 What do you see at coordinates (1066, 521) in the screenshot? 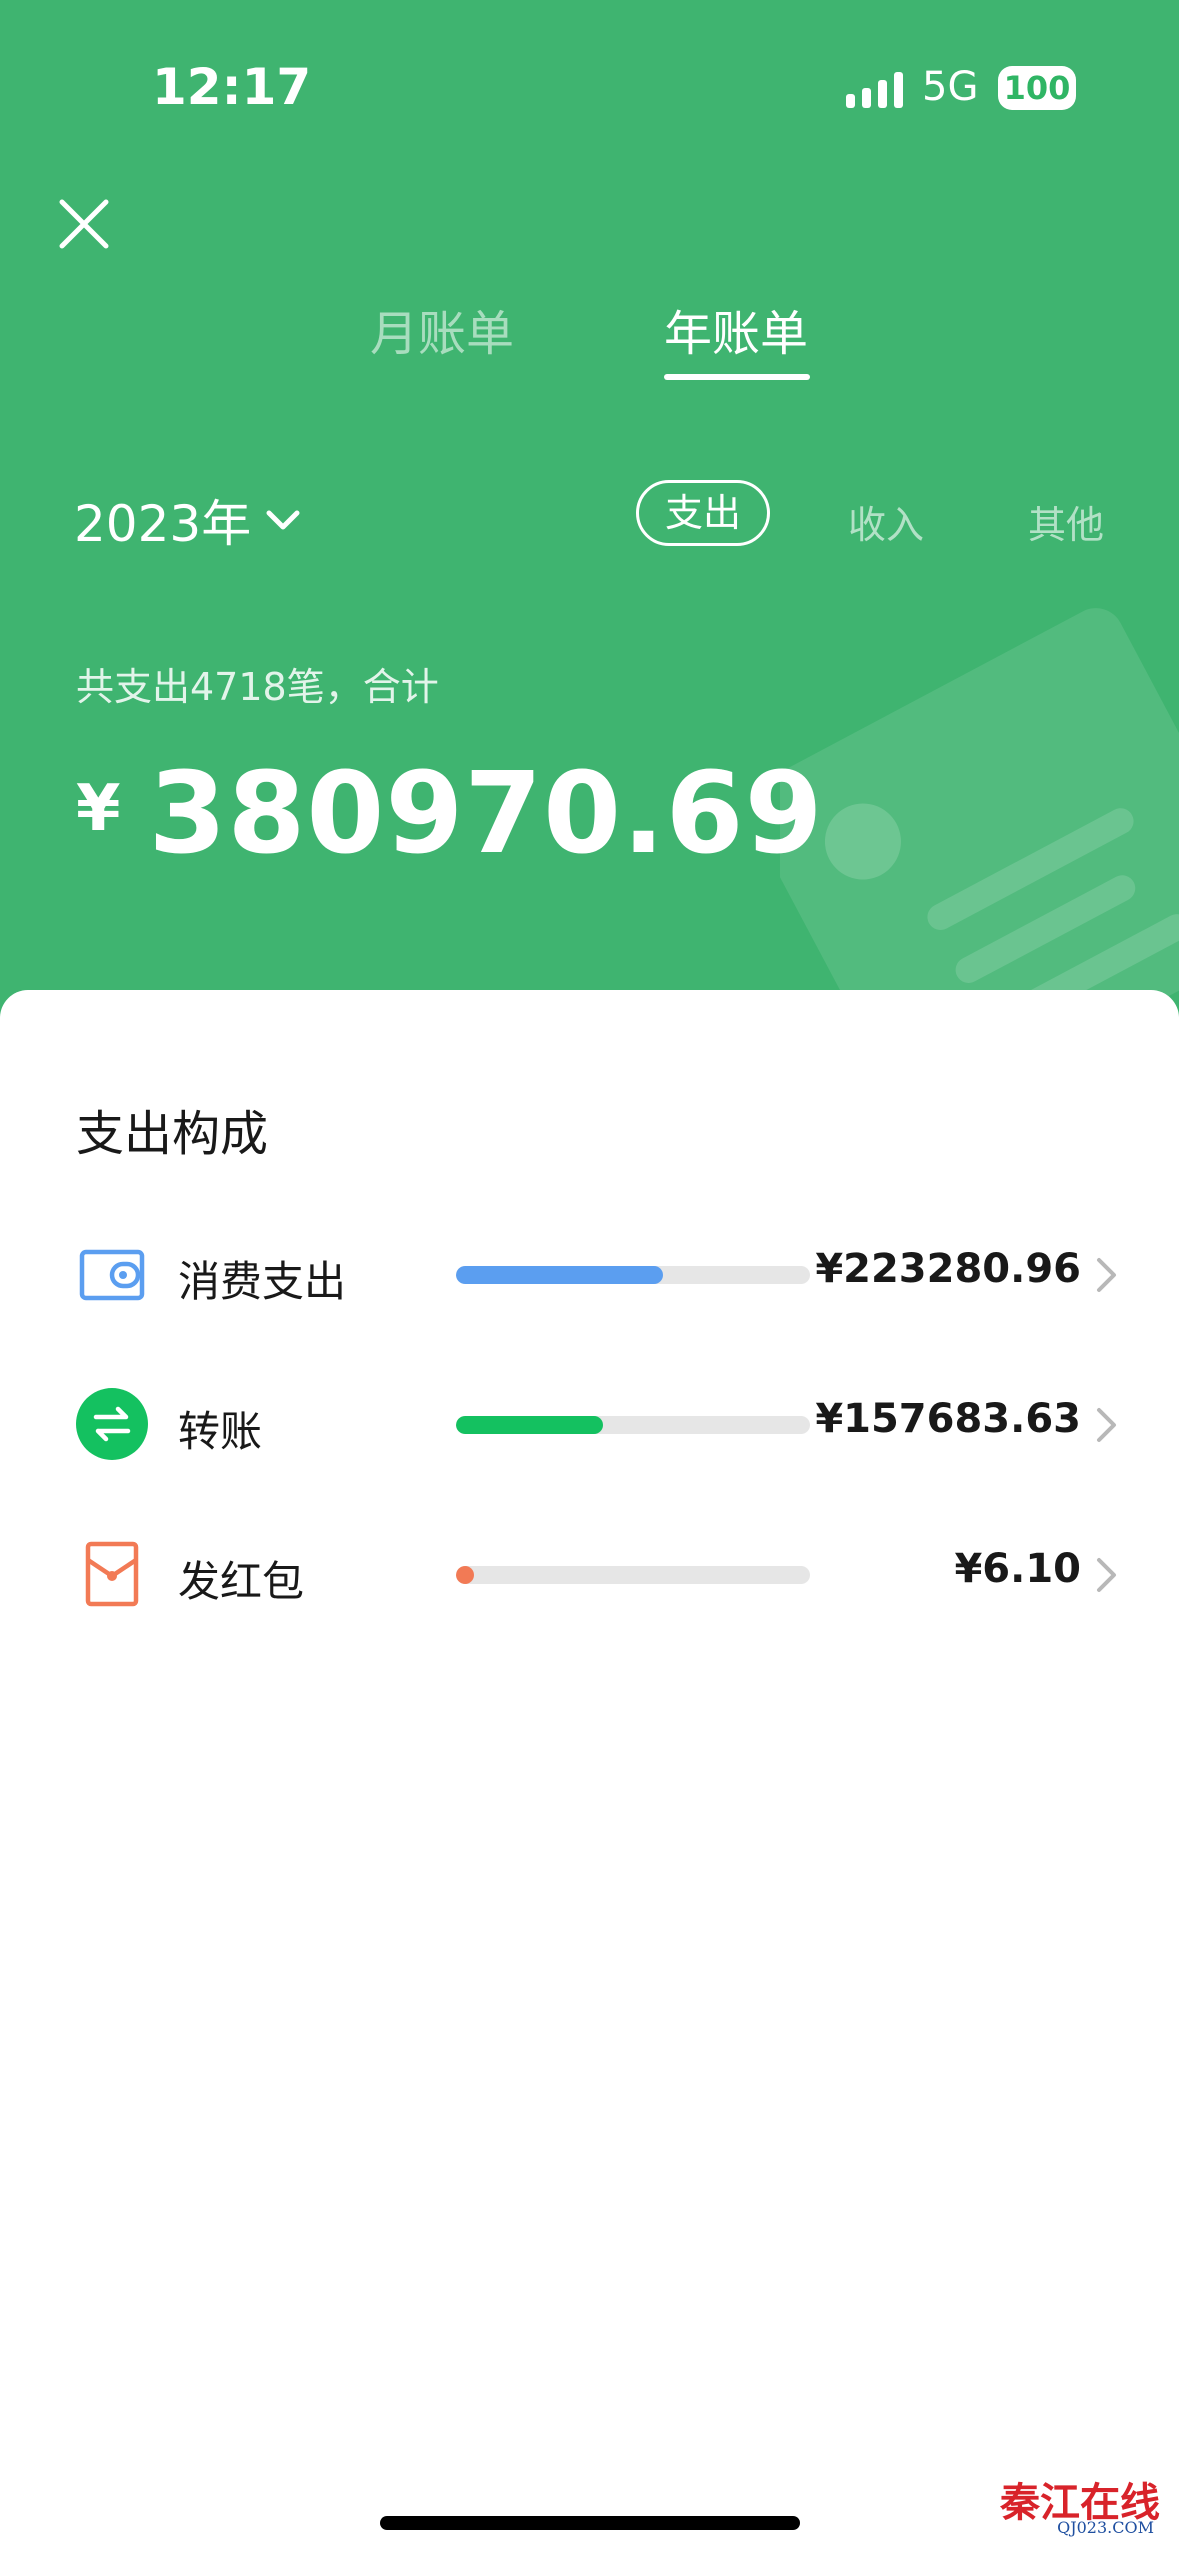
I see `filter-other-button: 其他` at bounding box center [1066, 521].